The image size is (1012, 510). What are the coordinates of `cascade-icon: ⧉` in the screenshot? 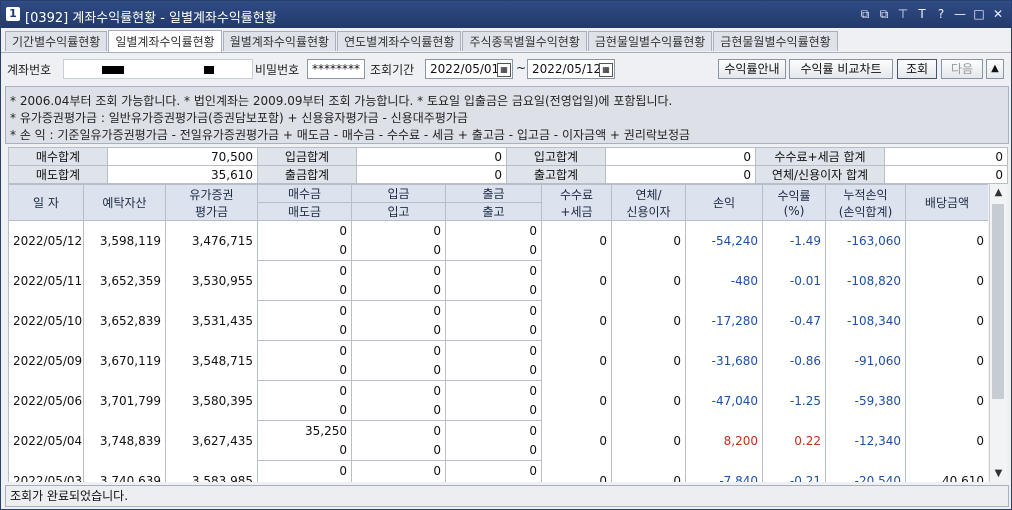 It's located at (884, 14).